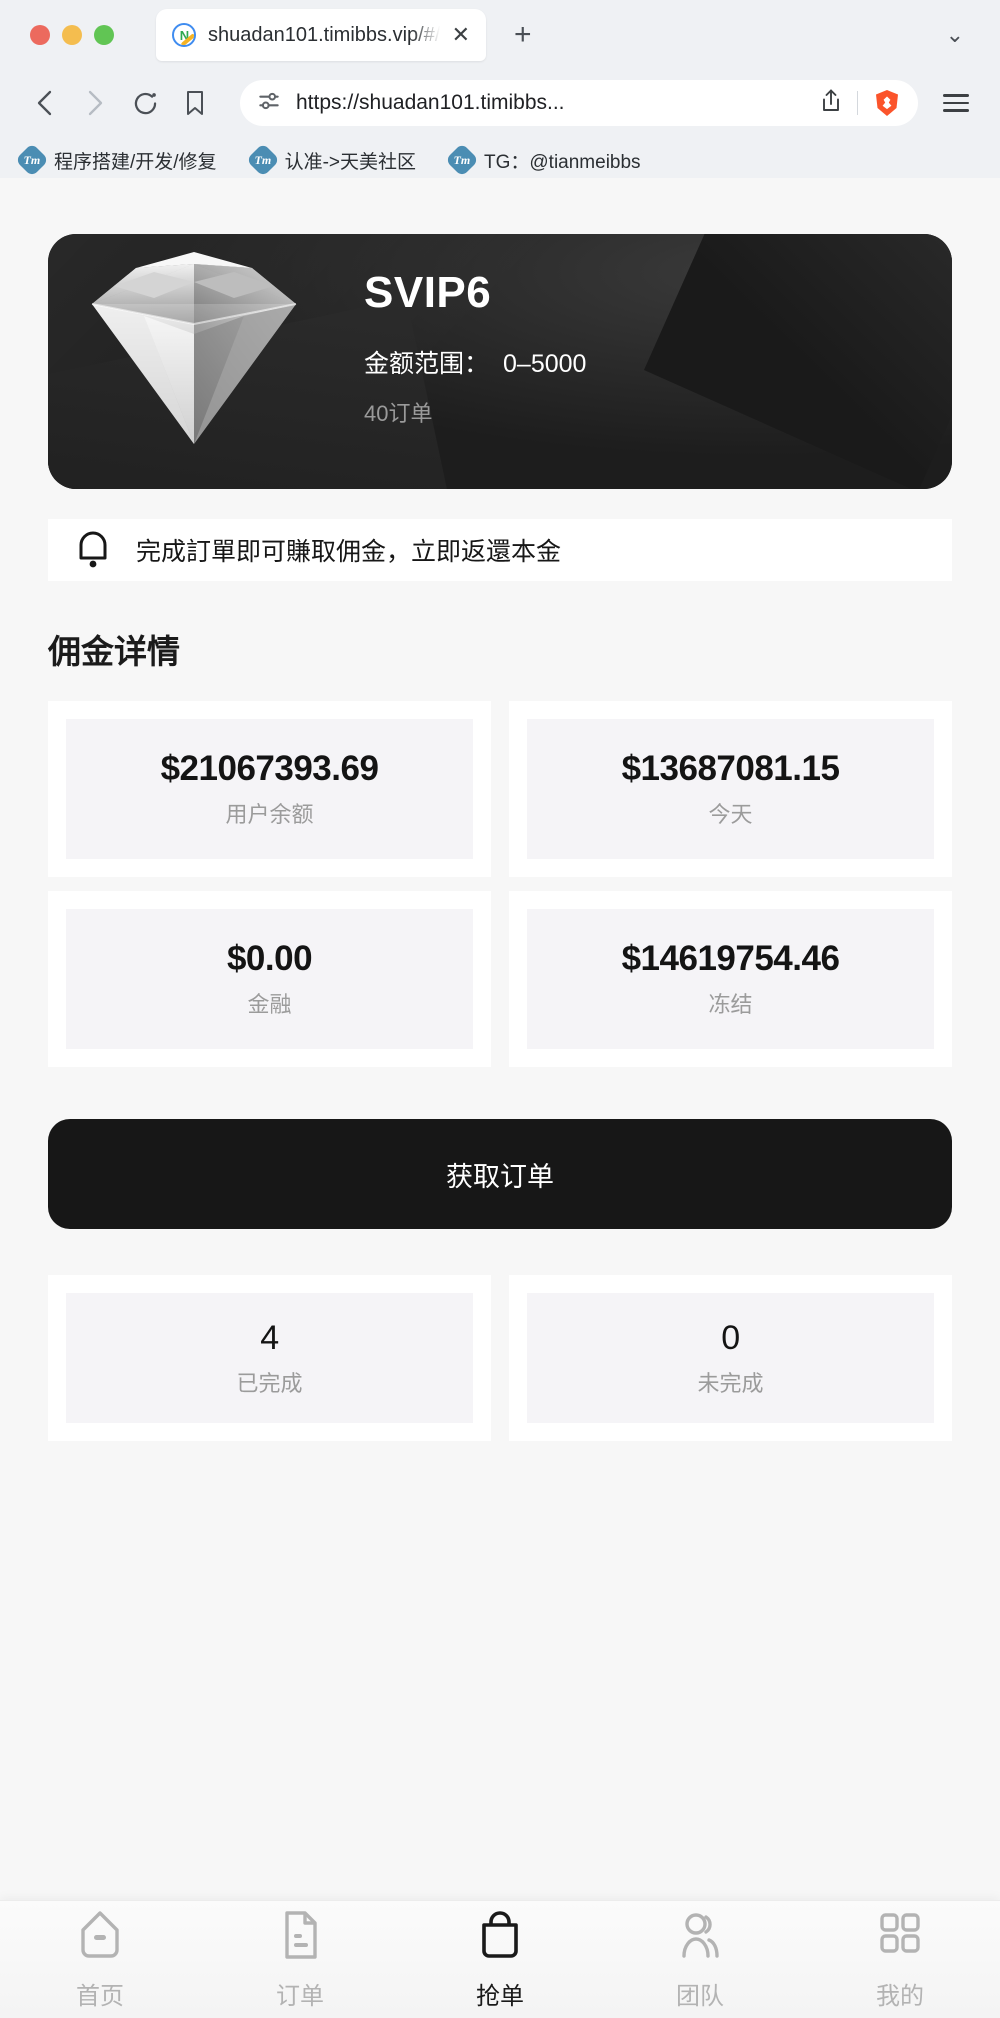  Describe the element at coordinates (100, 1937) in the screenshot. I see `home-icon` at that location.